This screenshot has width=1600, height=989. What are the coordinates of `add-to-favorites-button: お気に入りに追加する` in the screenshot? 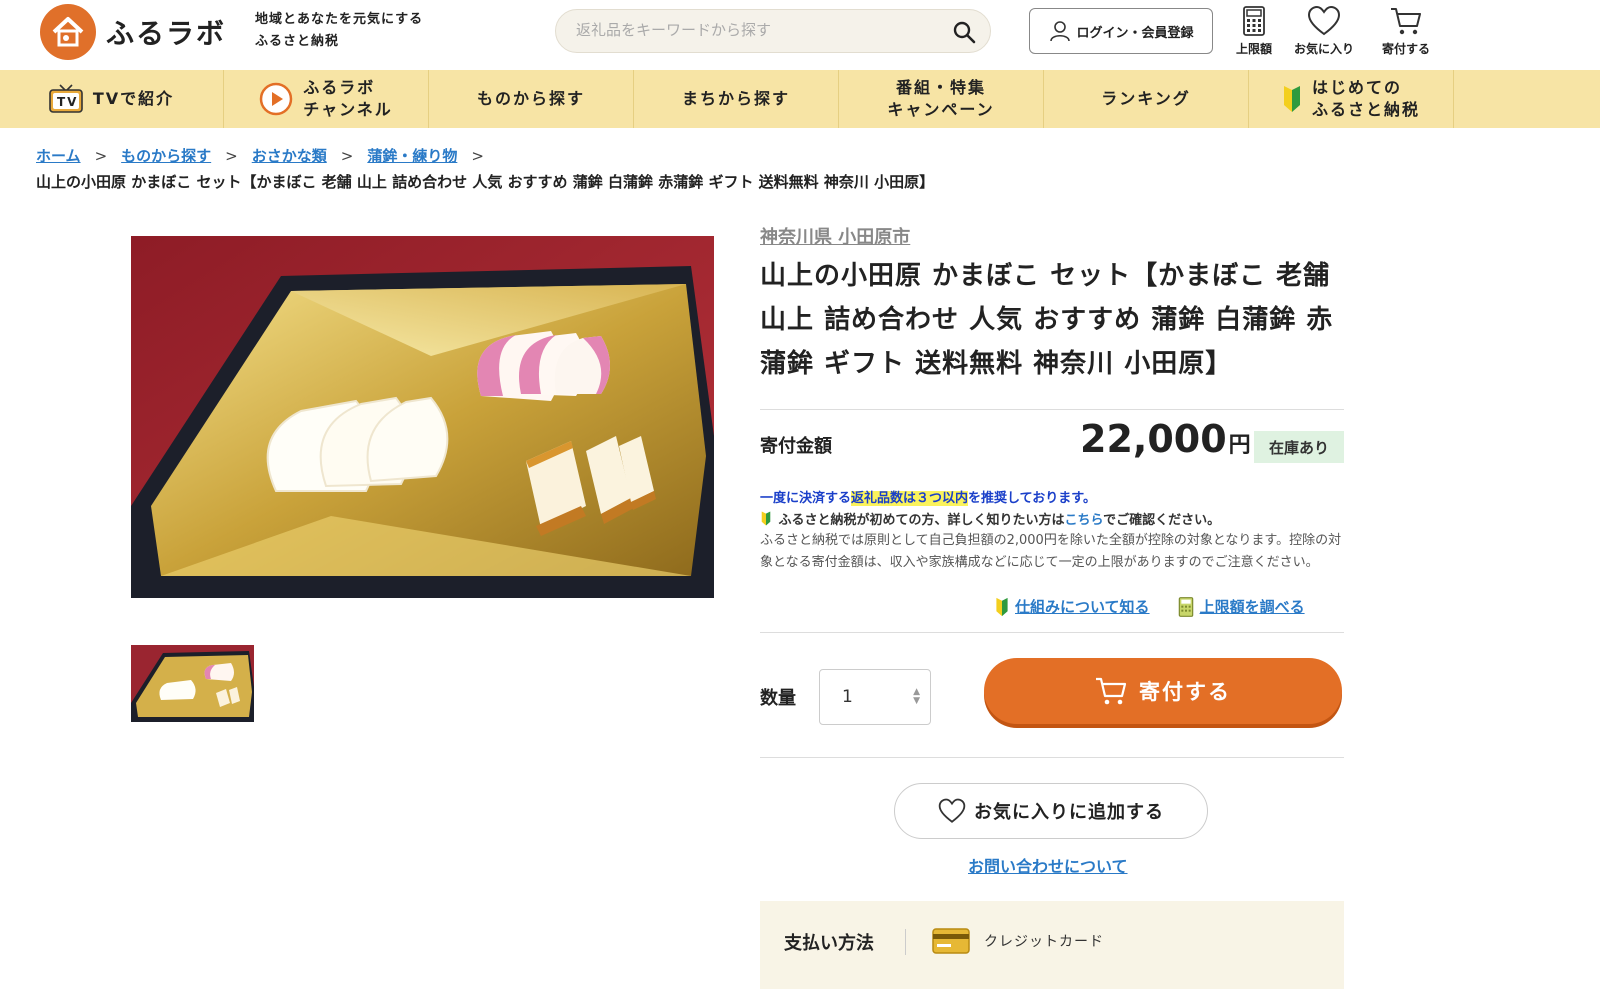 It's located at (1051, 811).